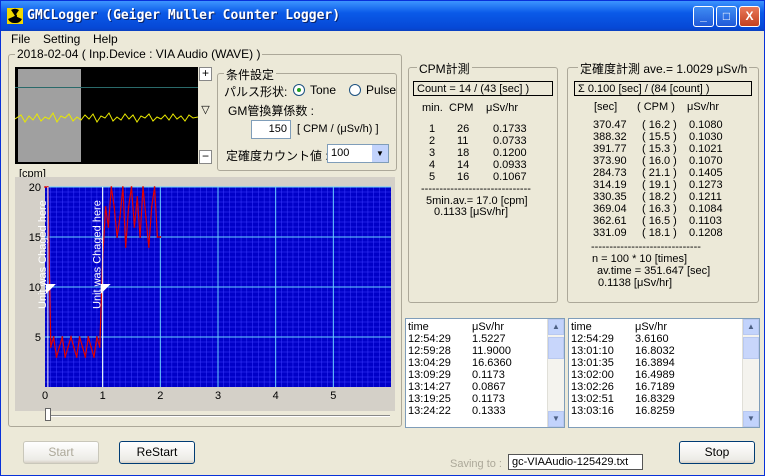  What do you see at coordinates (610, 149) in the screenshot?
I see `accuracy-cell: 391.77` at bounding box center [610, 149].